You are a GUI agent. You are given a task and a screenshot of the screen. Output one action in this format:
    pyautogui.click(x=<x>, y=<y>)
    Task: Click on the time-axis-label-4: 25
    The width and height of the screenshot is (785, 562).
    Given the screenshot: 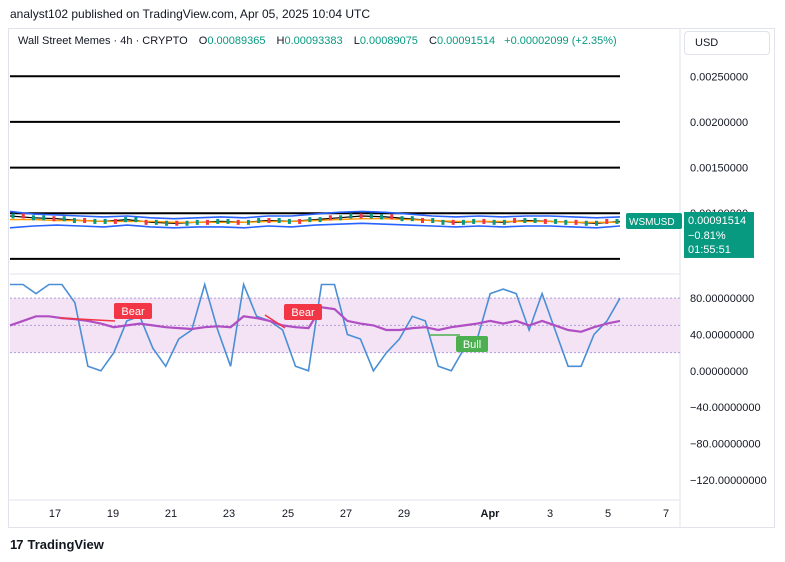 What is the action you would take?
    pyautogui.click(x=288, y=514)
    